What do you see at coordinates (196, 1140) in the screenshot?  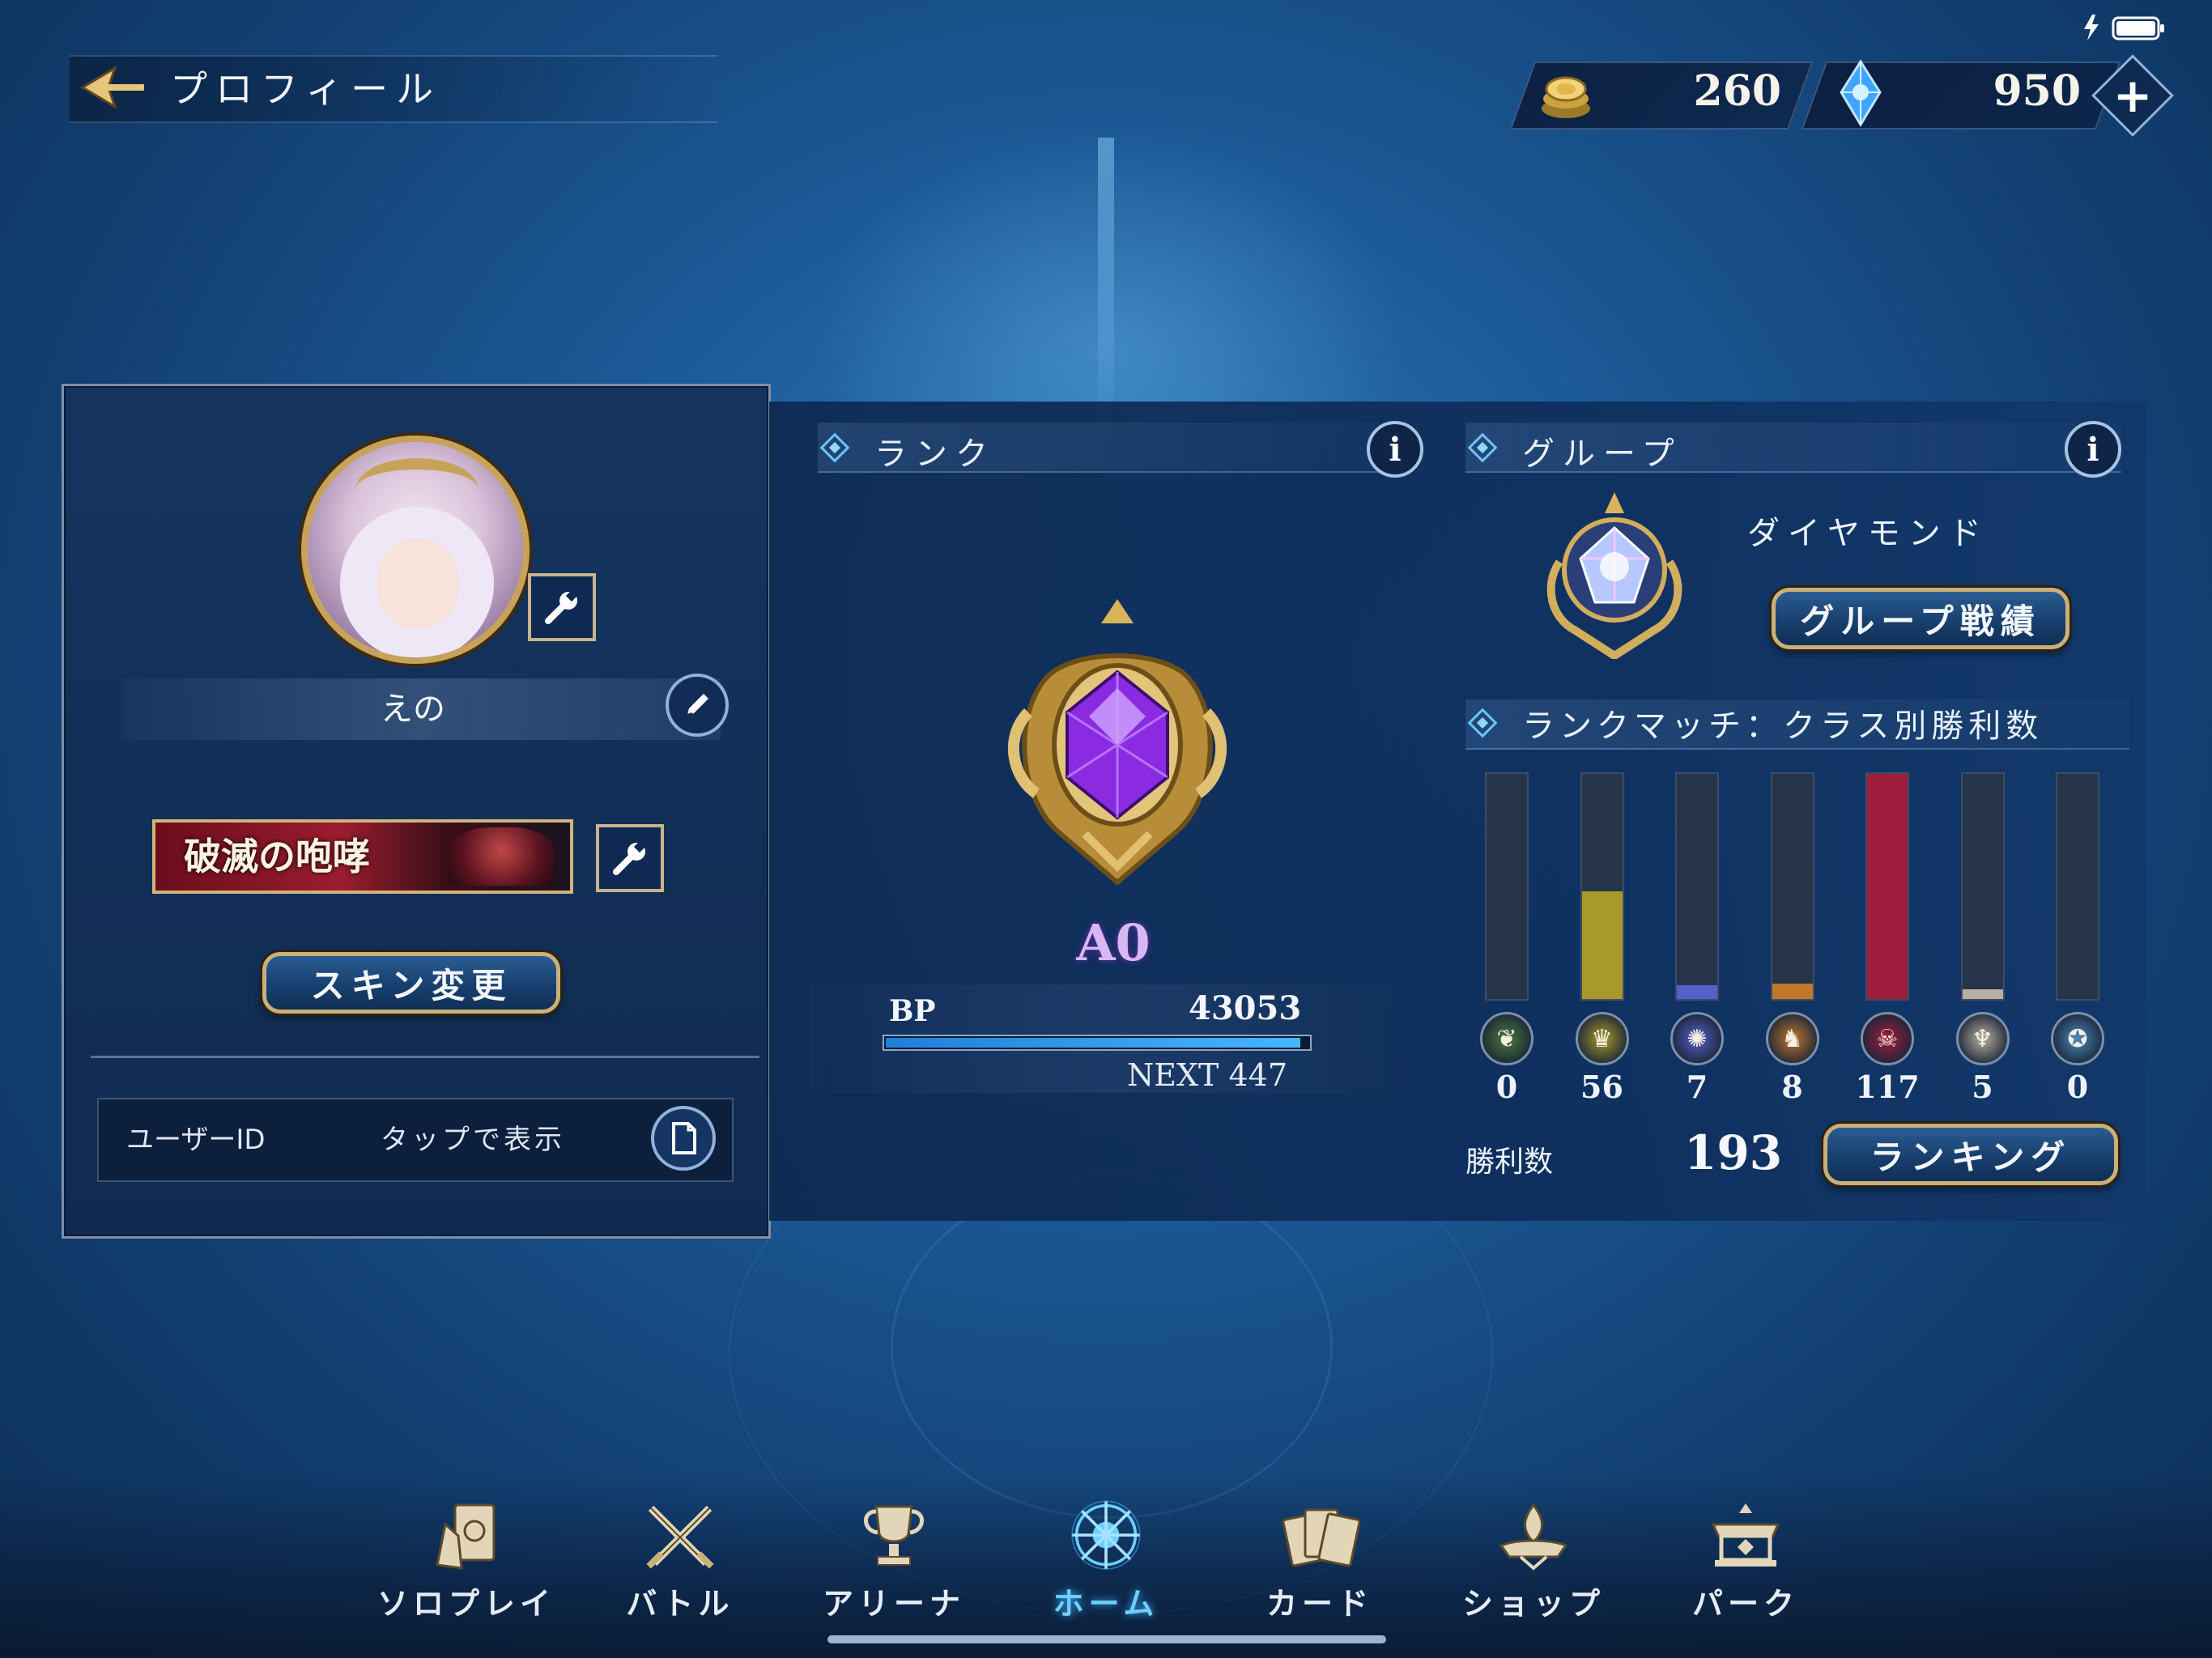 I see `user-id-label: ユーザーID` at bounding box center [196, 1140].